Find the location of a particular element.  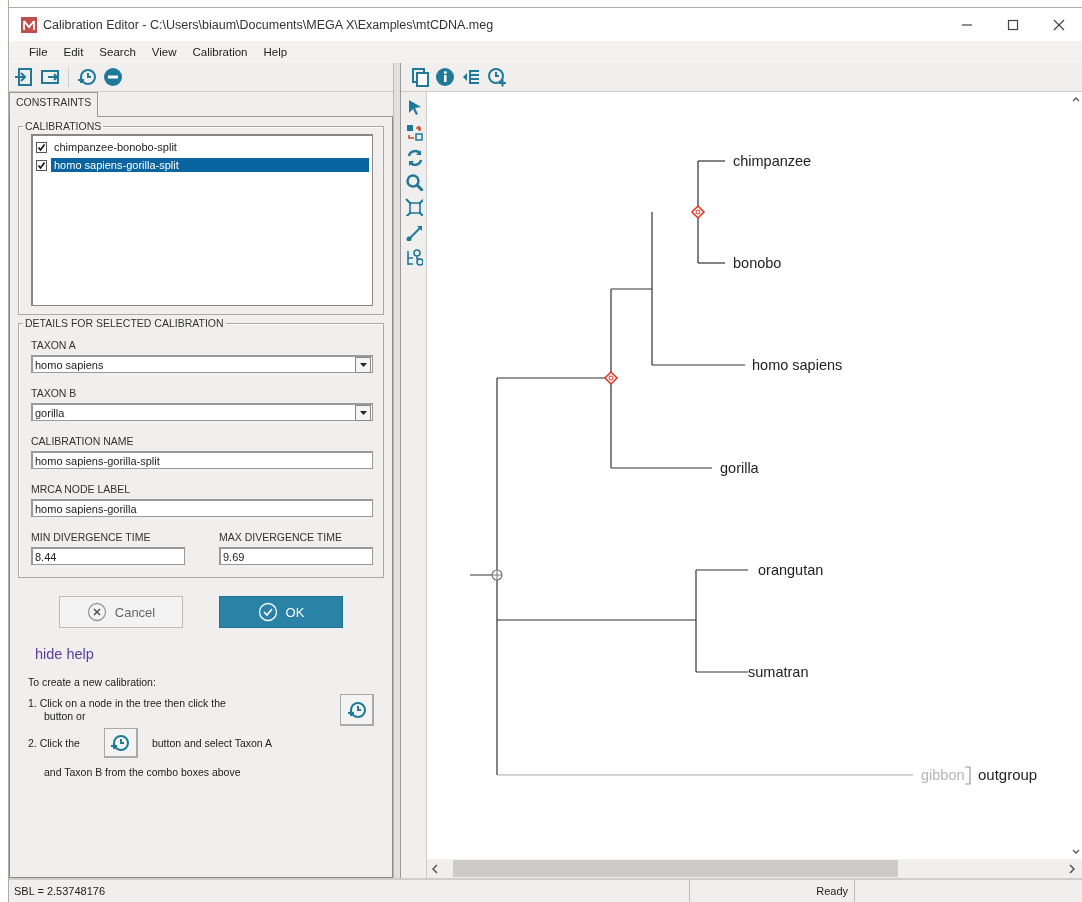

field-label: TAXON B is located at coordinates (54, 393).